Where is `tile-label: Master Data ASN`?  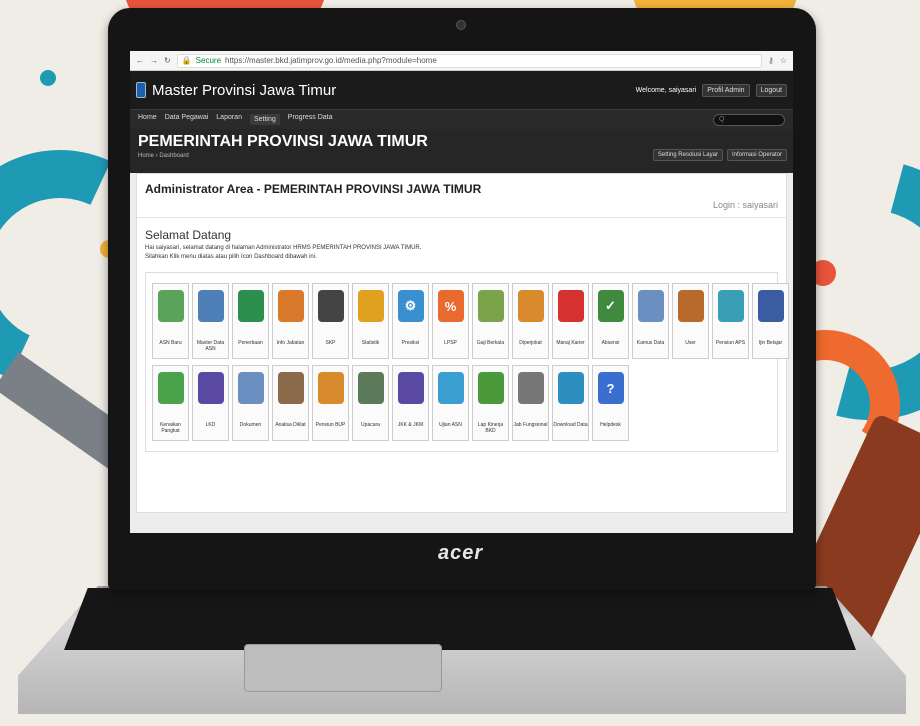
tile-label: Master Data ASN is located at coordinates (210, 346).